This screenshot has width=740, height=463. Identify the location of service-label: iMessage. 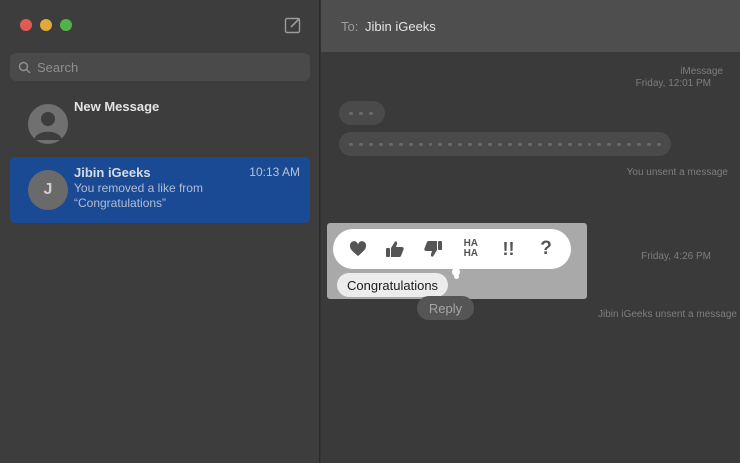
(701, 71).